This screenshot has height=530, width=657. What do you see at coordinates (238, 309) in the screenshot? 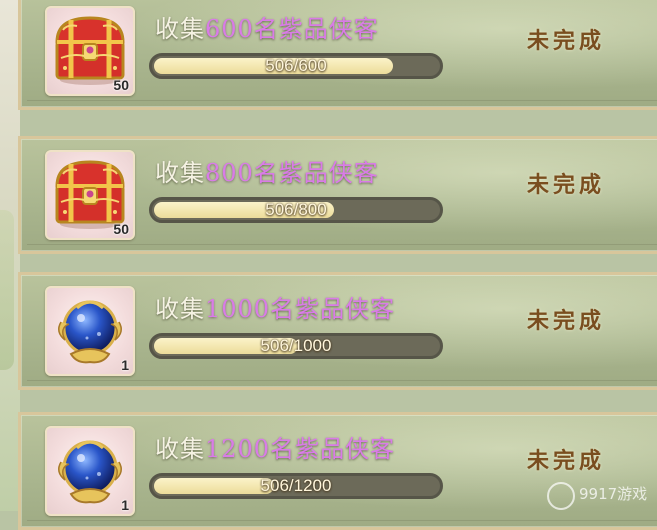
I see `task-title-number: 1000` at bounding box center [238, 309].